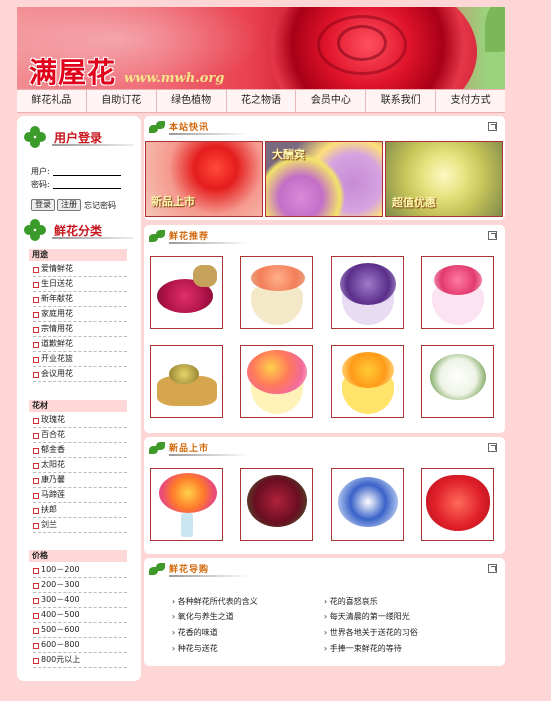 The width and height of the screenshot is (551, 701). What do you see at coordinates (122, 101) in the screenshot?
I see `nav-self-order: 自助订花` at bounding box center [122, 101].